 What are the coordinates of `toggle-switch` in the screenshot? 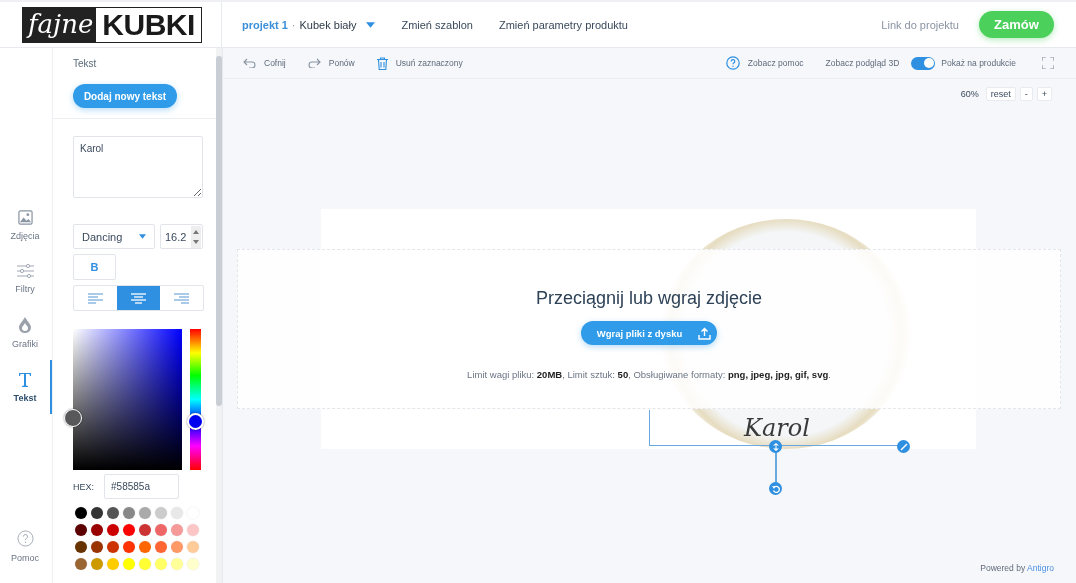 It's located at (923, 63).